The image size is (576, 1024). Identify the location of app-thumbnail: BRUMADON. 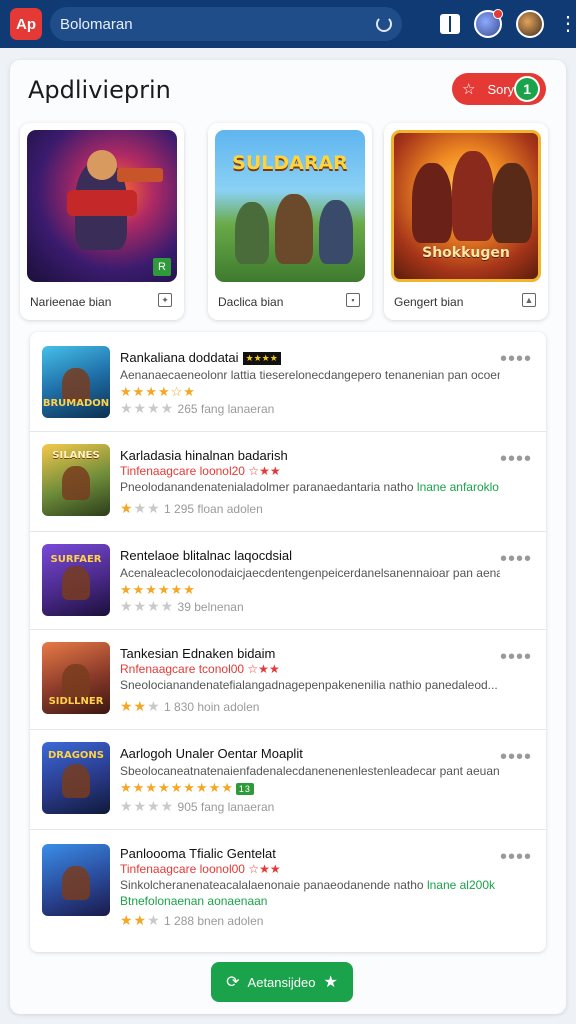
(76, 382).